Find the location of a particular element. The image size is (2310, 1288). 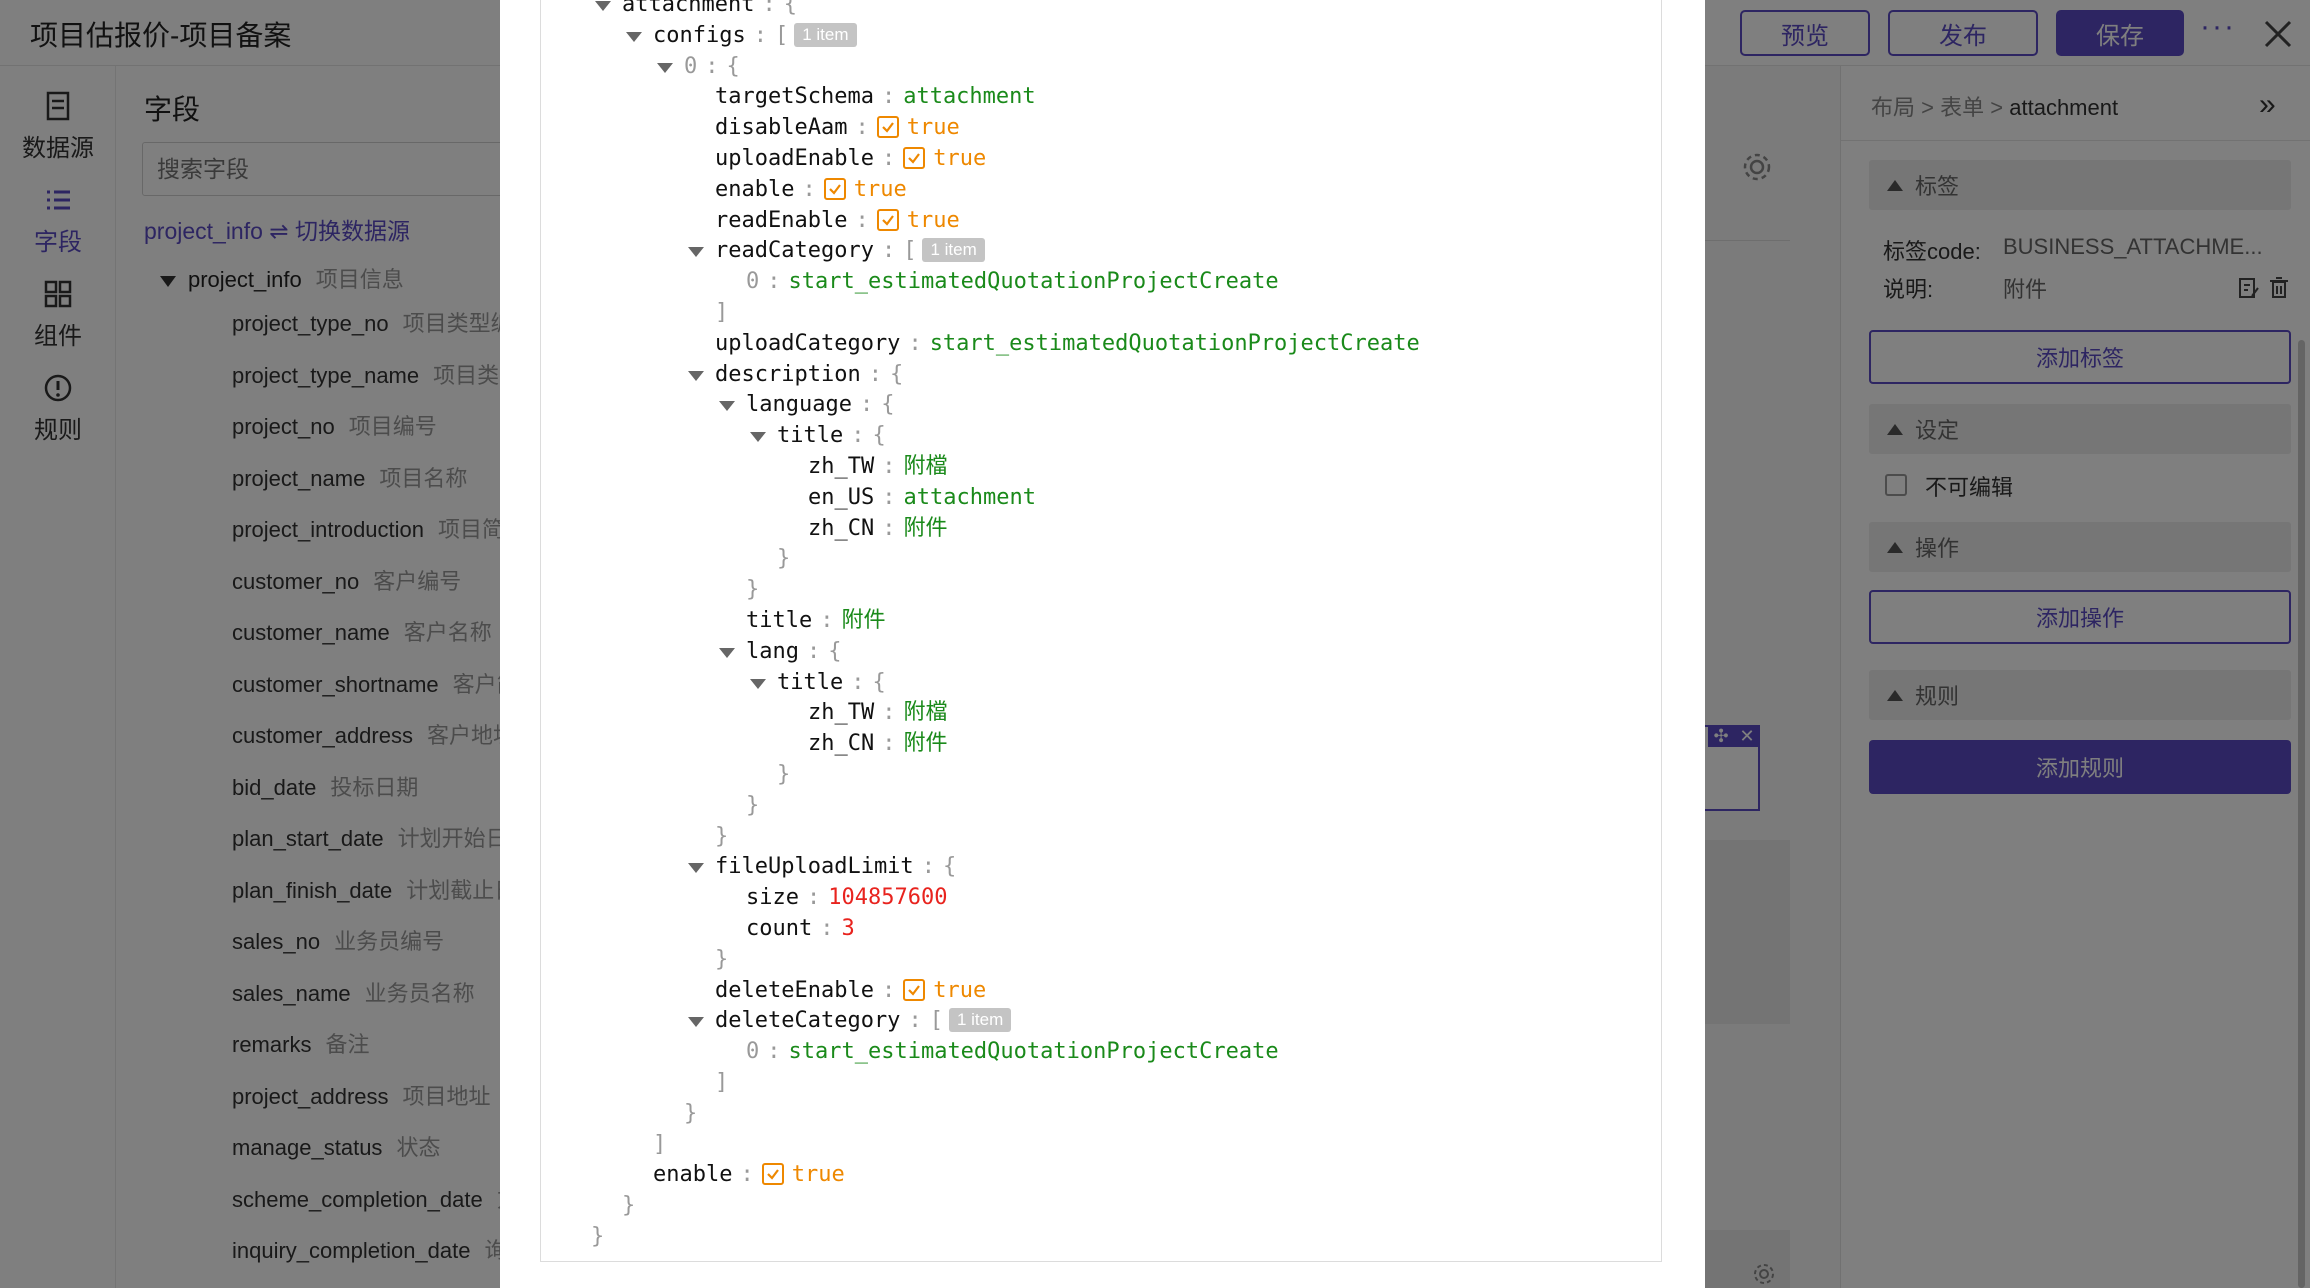

json-key: uploadCategory is located at coordinates (808, 343).